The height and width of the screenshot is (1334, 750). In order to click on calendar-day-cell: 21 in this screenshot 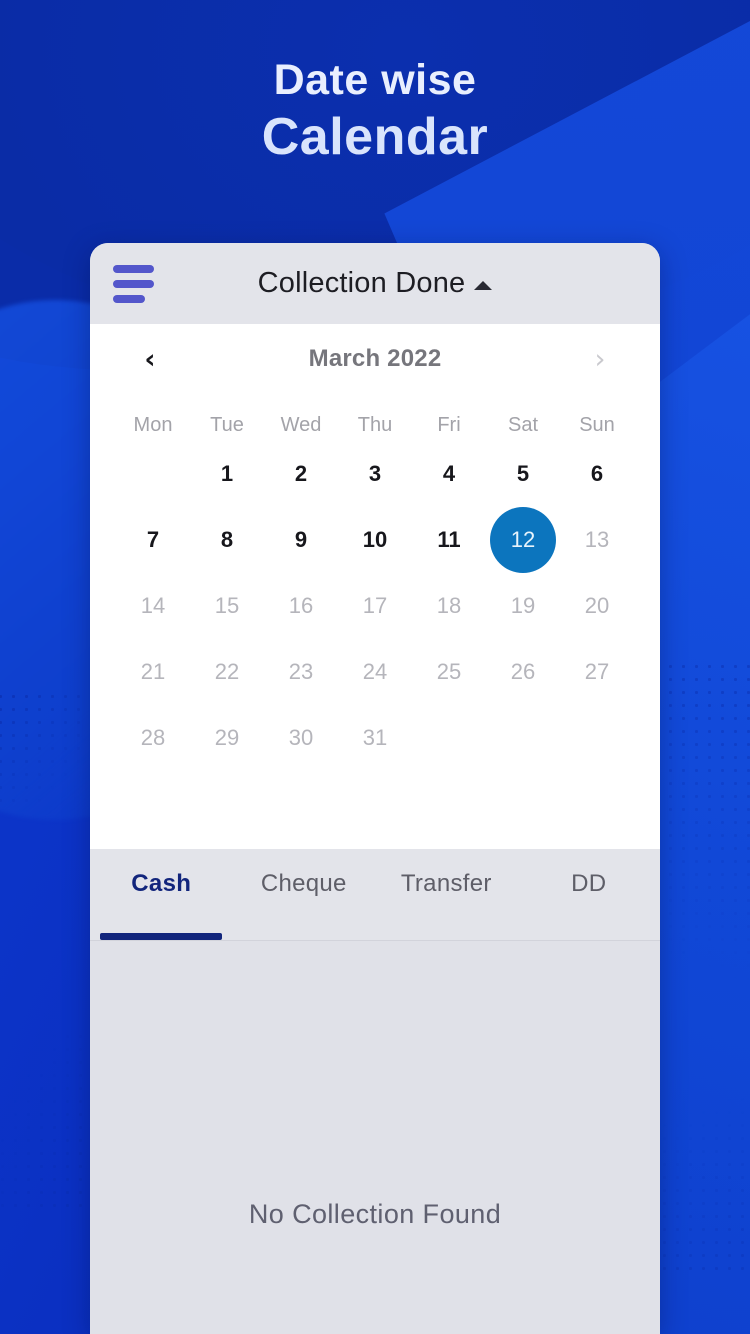, I will do `click(153, 672)`.